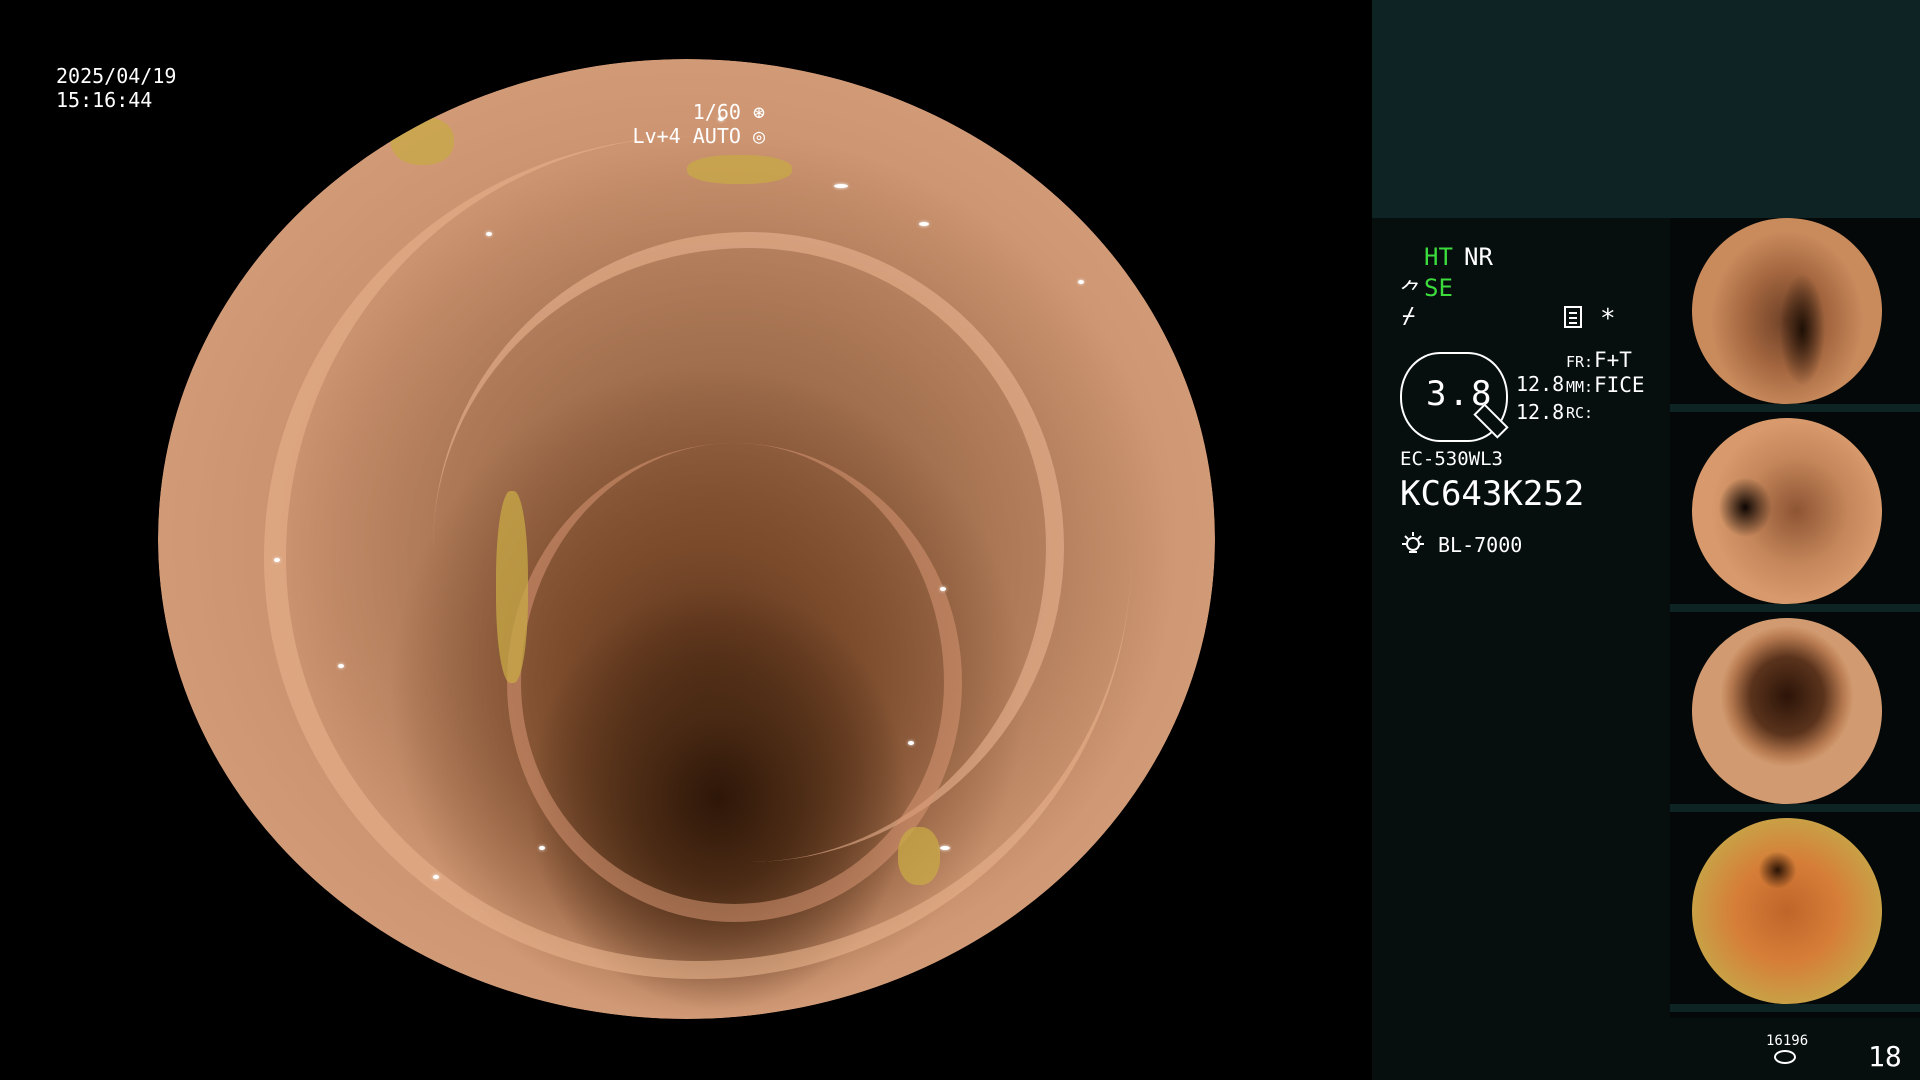 The width and height of the screenshot is (1920, 1080). I want to click on iris-text: Lv+4 AUTO, so click(686, 136).